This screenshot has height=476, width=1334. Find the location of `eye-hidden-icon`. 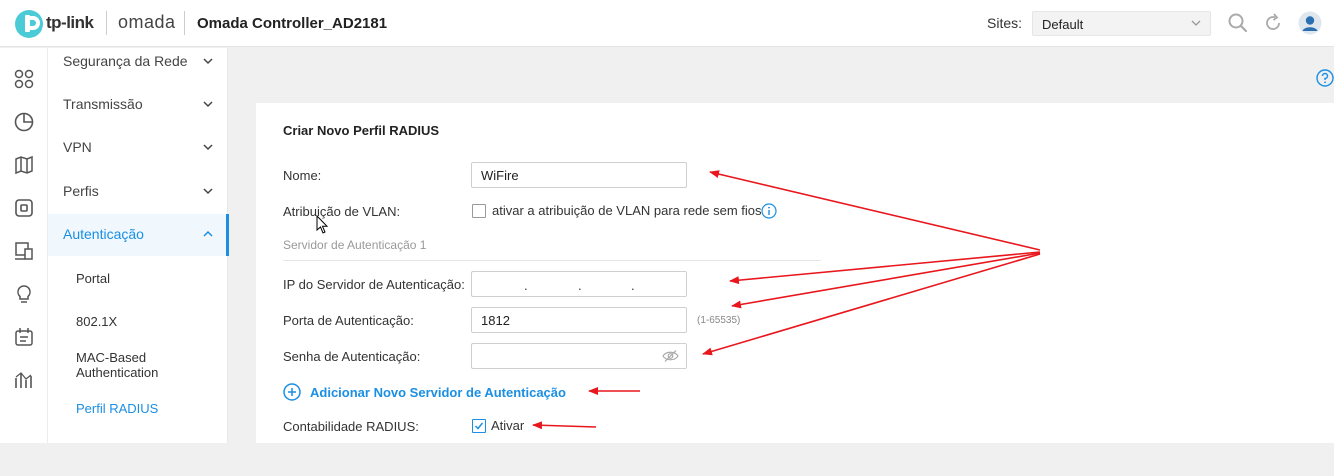

eye-hidden-icon is located at coordinates (670, 356).